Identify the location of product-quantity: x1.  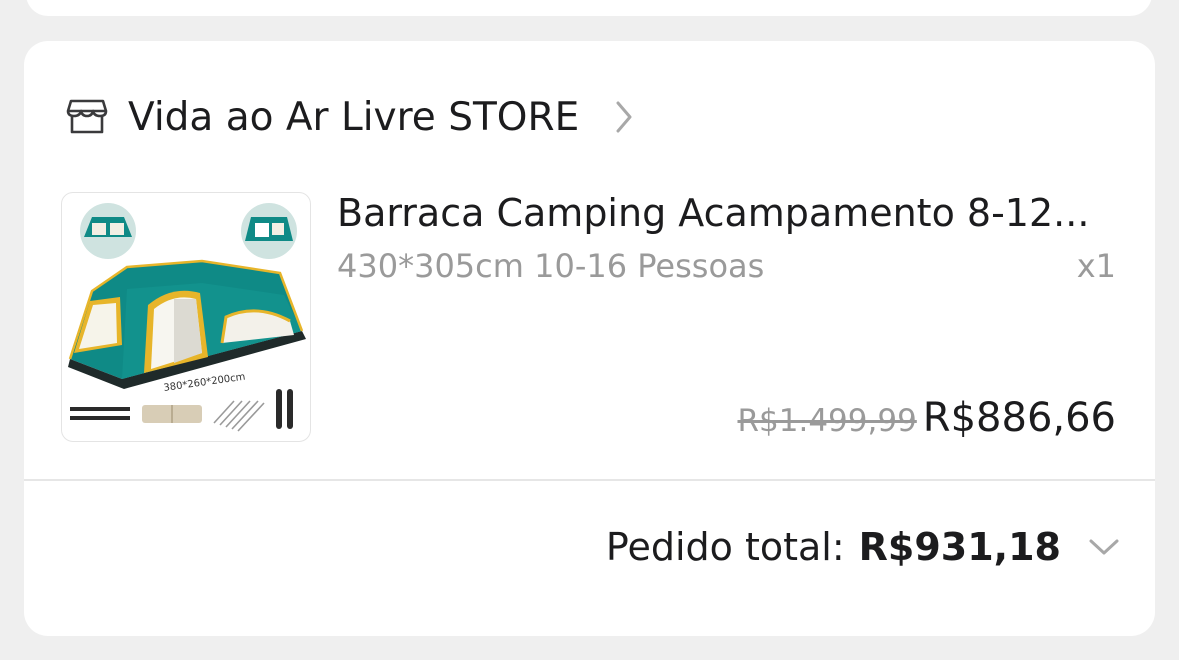
(1096, 266).